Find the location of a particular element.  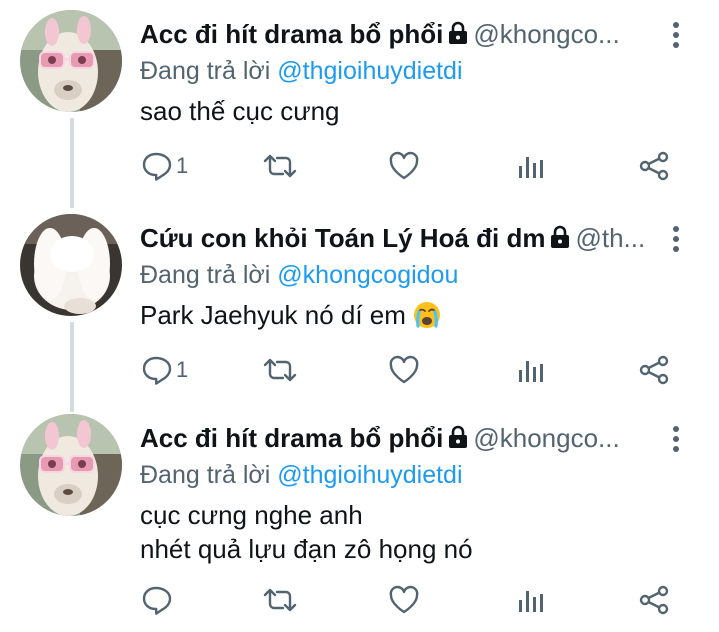

rabbit-avatar-image is located at coordinates (71, 265).